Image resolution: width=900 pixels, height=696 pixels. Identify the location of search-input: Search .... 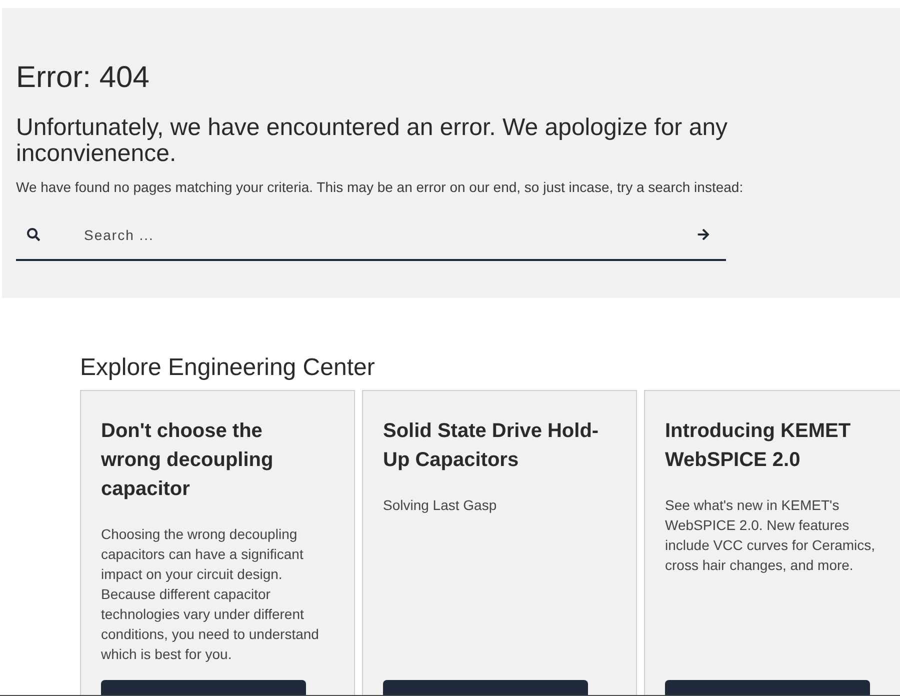
(386, 235).